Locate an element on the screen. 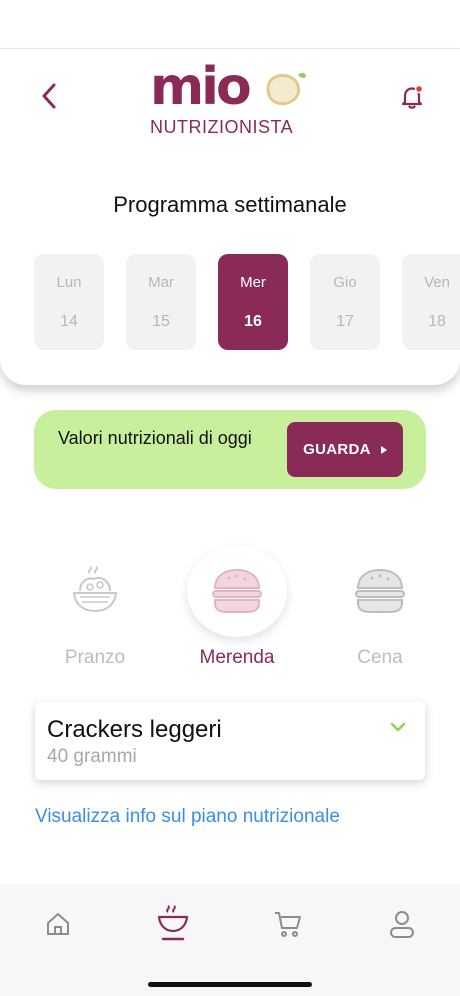 The width and height of the screenshot is (460, 996). home-icon is located at coordinates (58, 924).